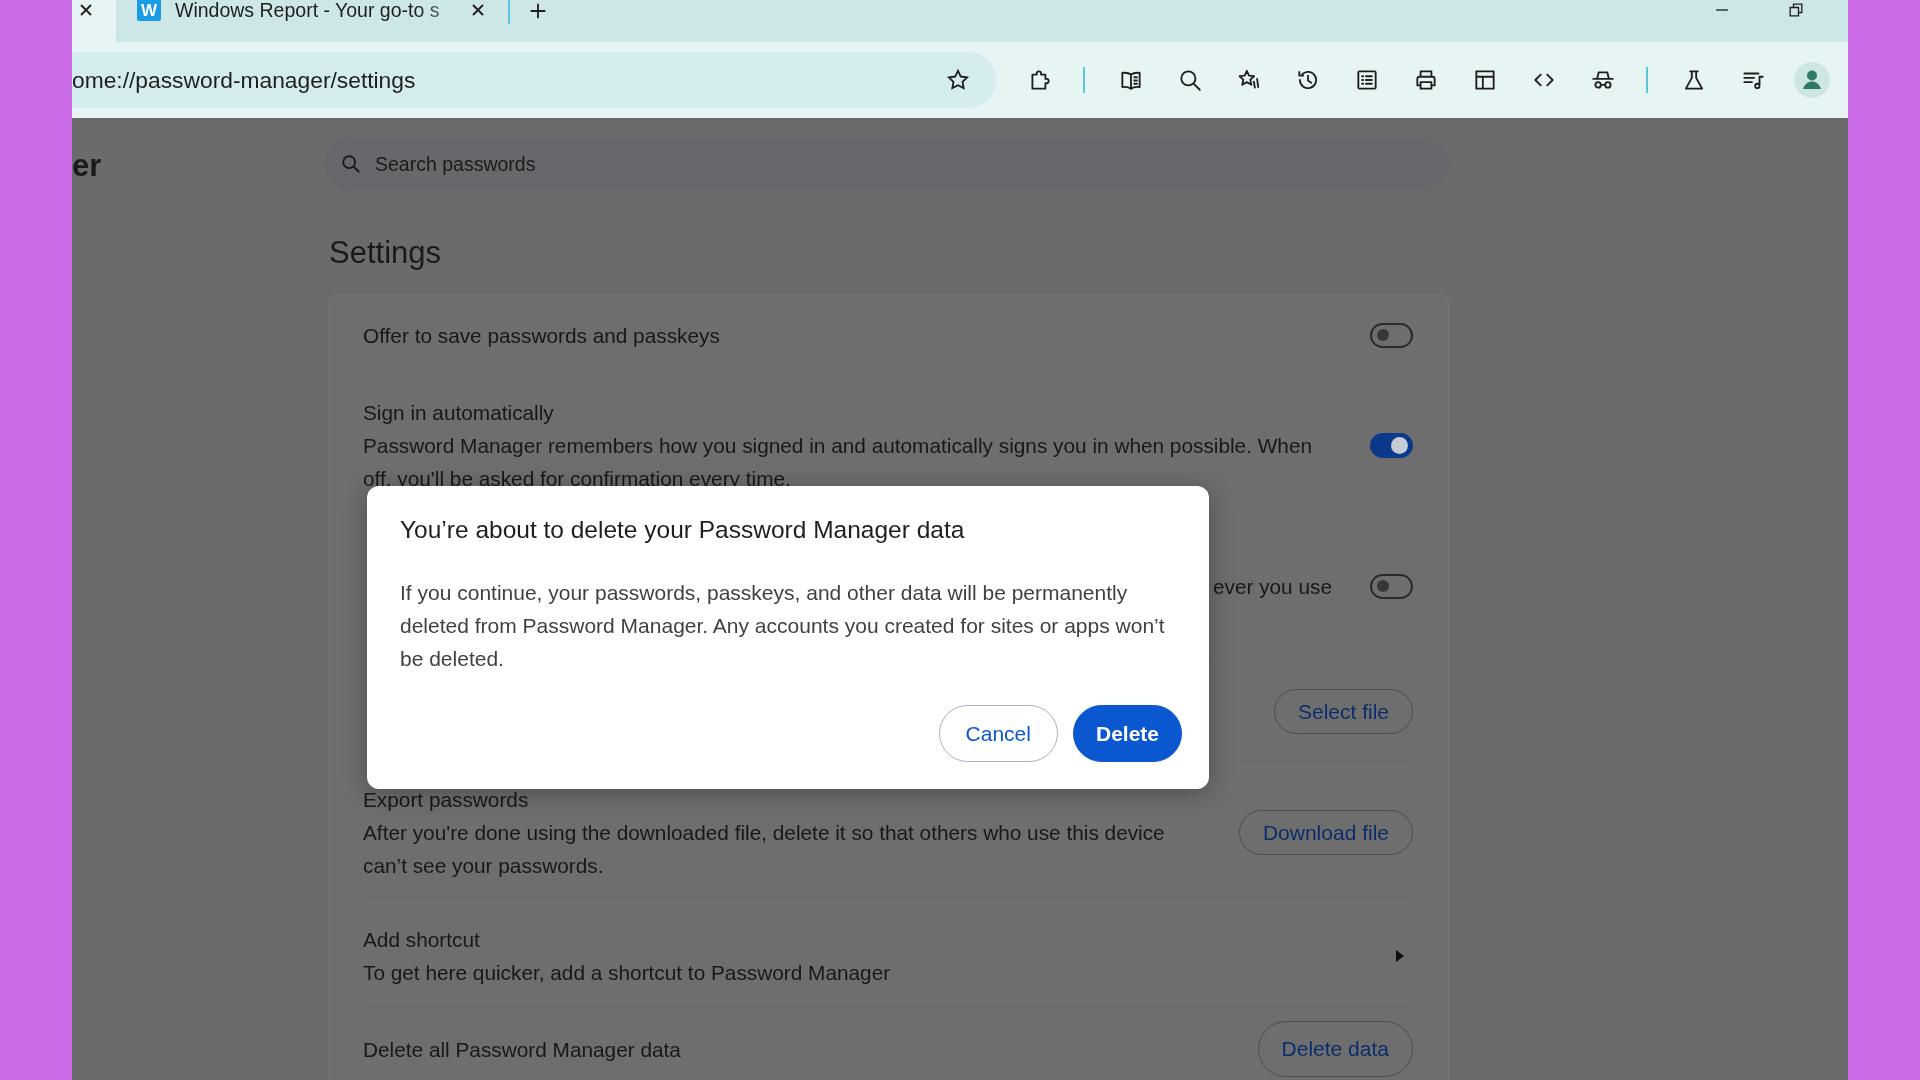  I want to click on setting-title: Export passwords, so click(446, 800).